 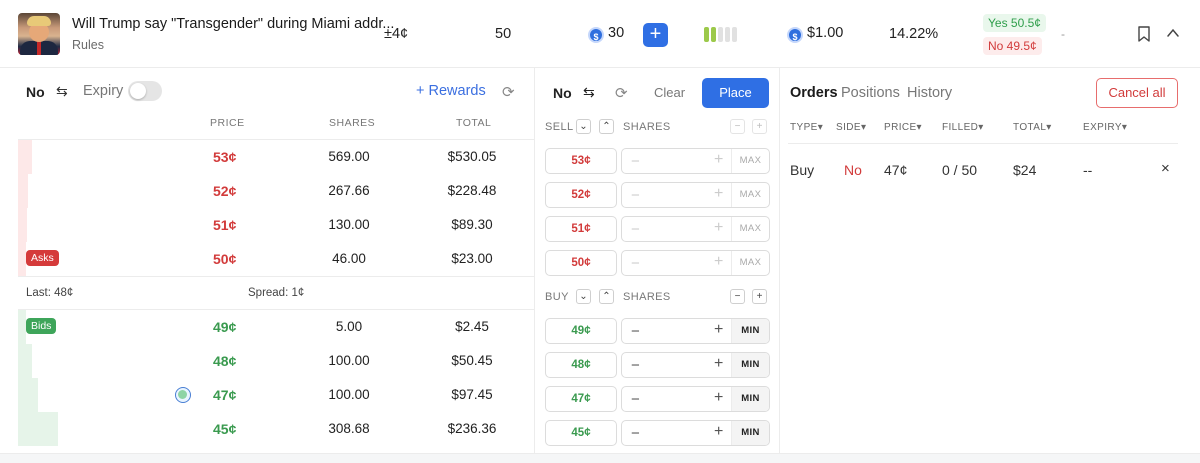 I want to click on sell-price-input: 51¢, so click(x=581, y=229).